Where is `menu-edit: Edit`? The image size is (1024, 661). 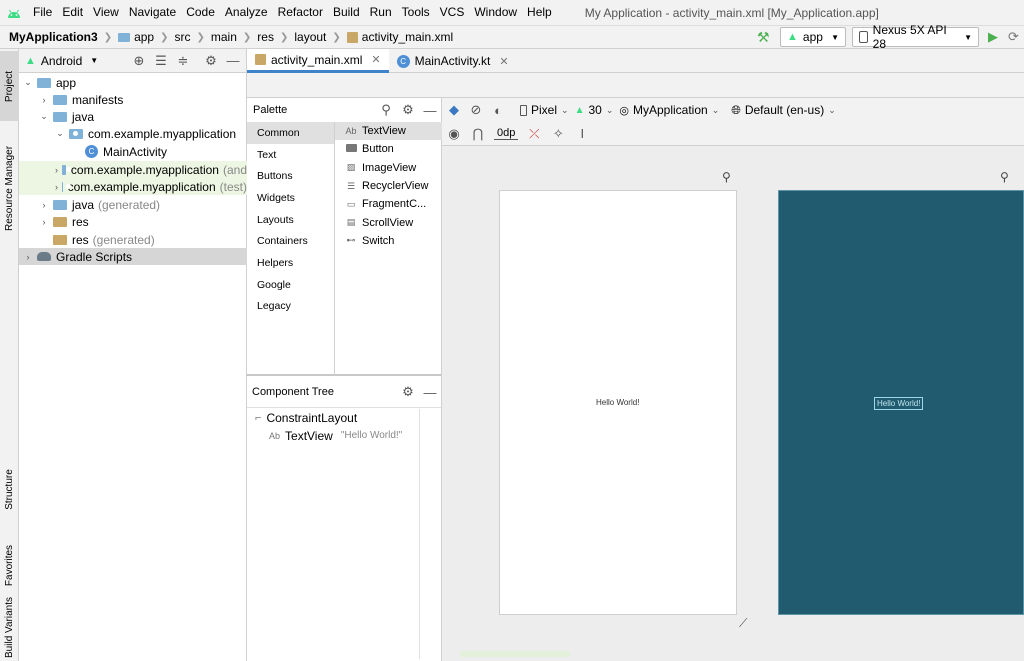
menu-edit: Edit is located at coordinates (72, 12).